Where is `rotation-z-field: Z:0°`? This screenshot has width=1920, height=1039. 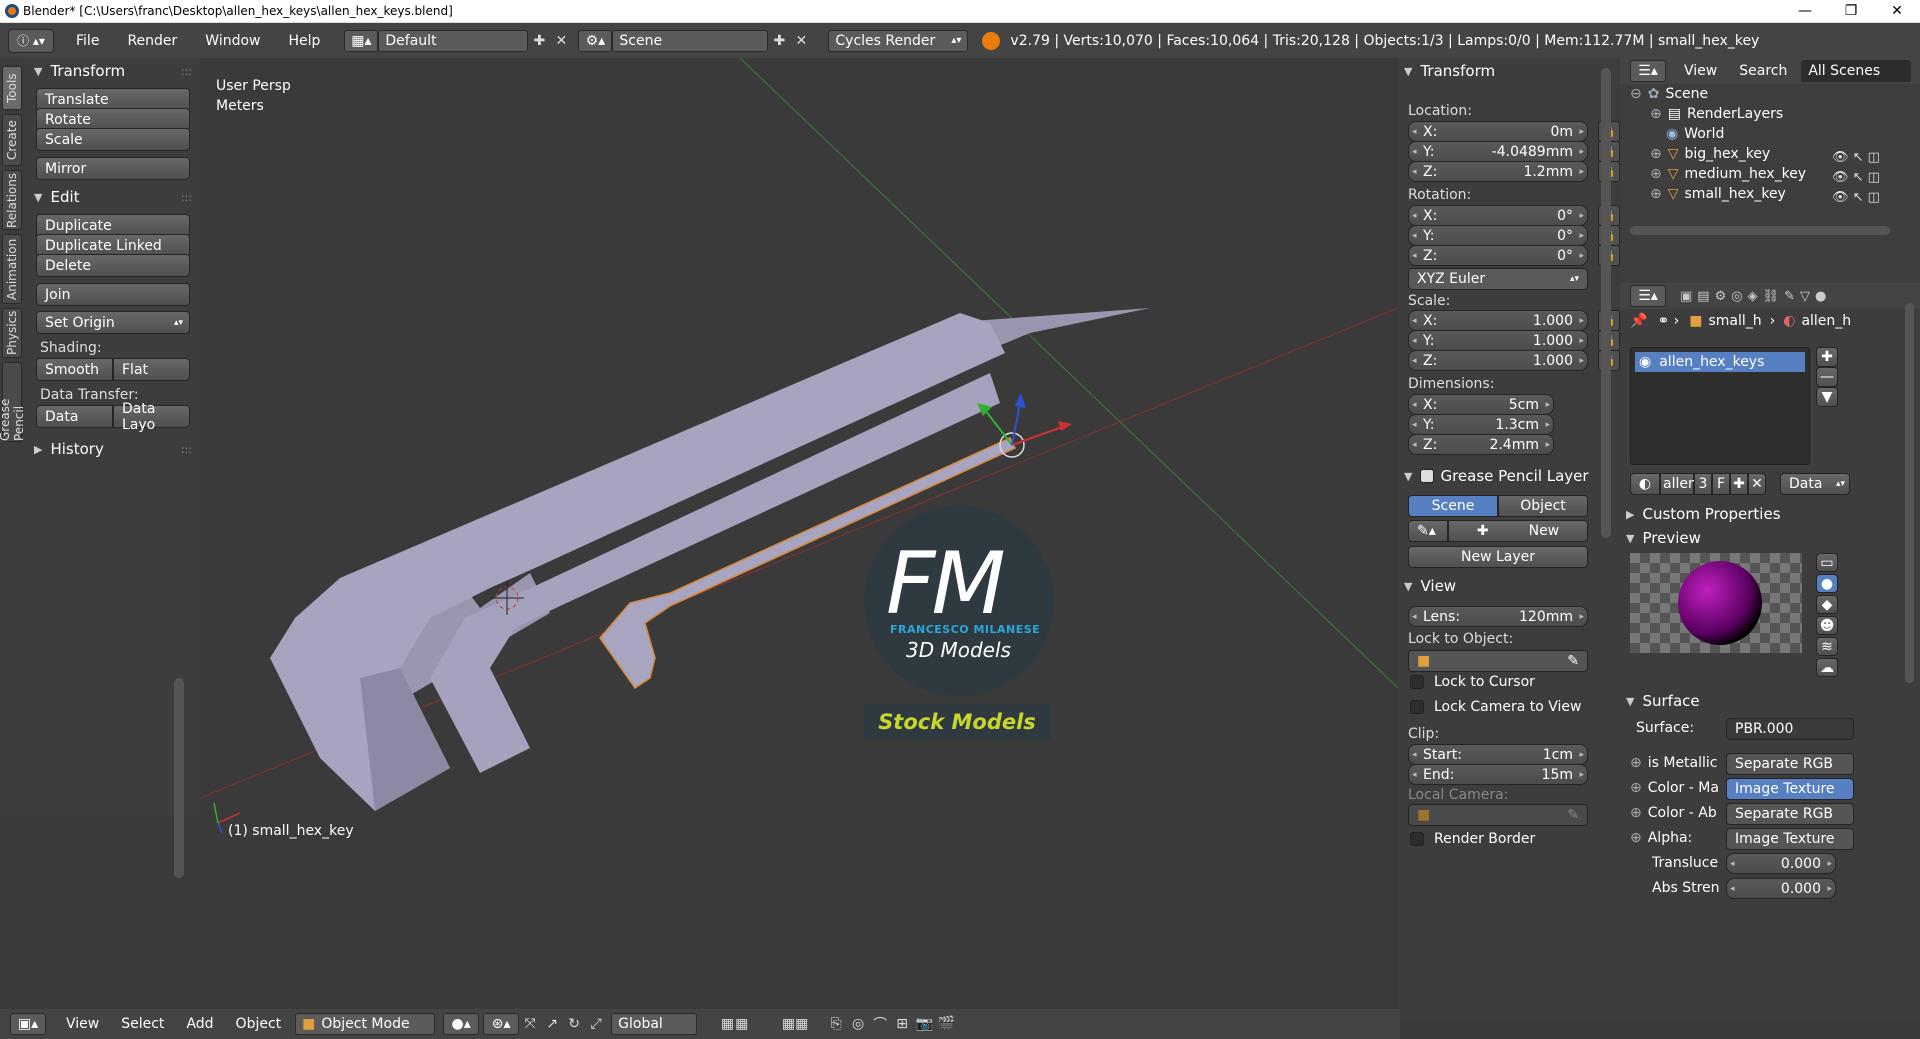
rotation-z-field: Z:0° is located at coordinates (1498, 255).